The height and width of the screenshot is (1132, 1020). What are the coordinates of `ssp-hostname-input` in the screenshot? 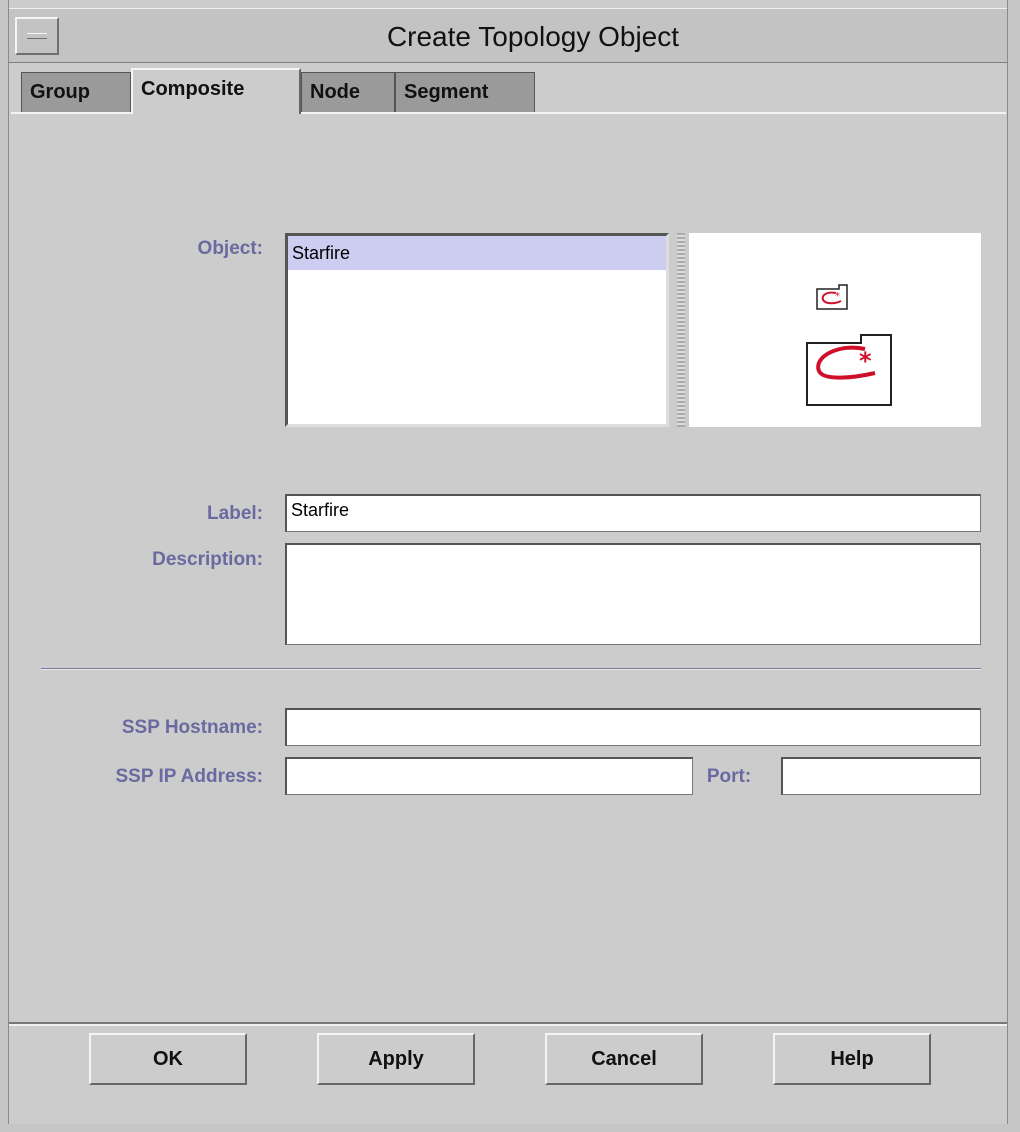 It's located at (633, 727).